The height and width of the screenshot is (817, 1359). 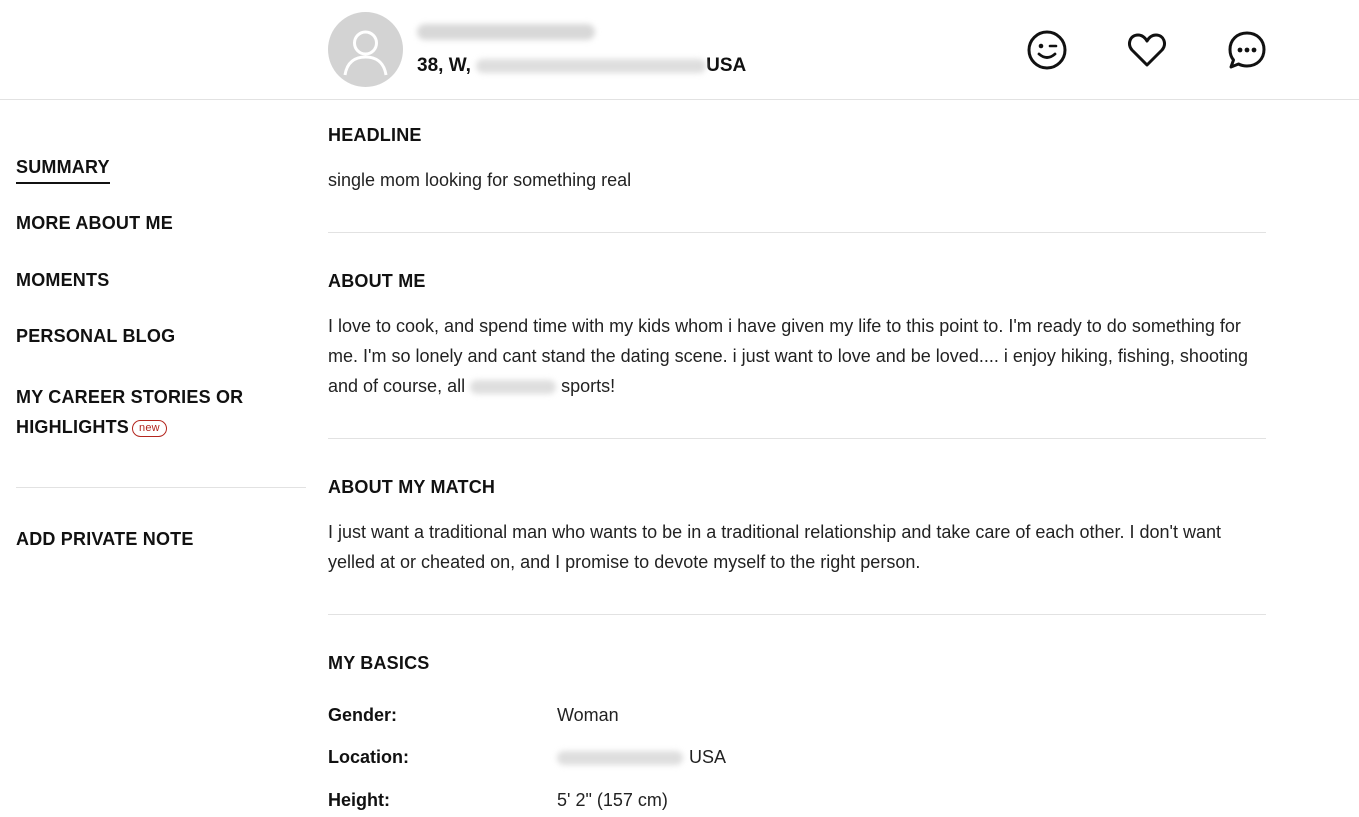 I want to click on username-redacted, so click(x=506, y=32).